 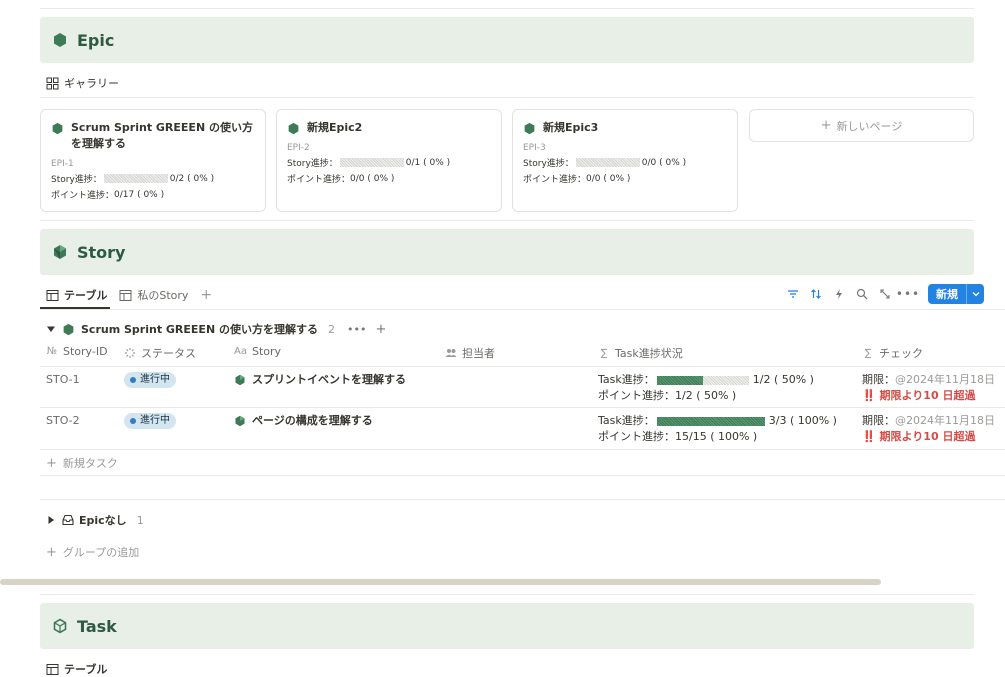 I want to click on column-header-id: № Story-ID, so click(x=77, y=351).